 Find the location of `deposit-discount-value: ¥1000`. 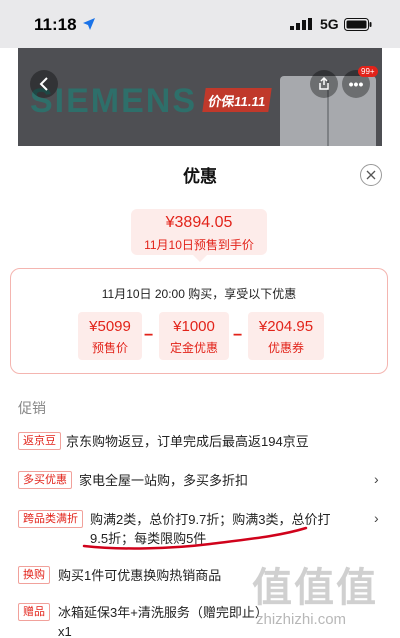

deposit-discount-value: ¥1000 is located at coordinates (194, 326).